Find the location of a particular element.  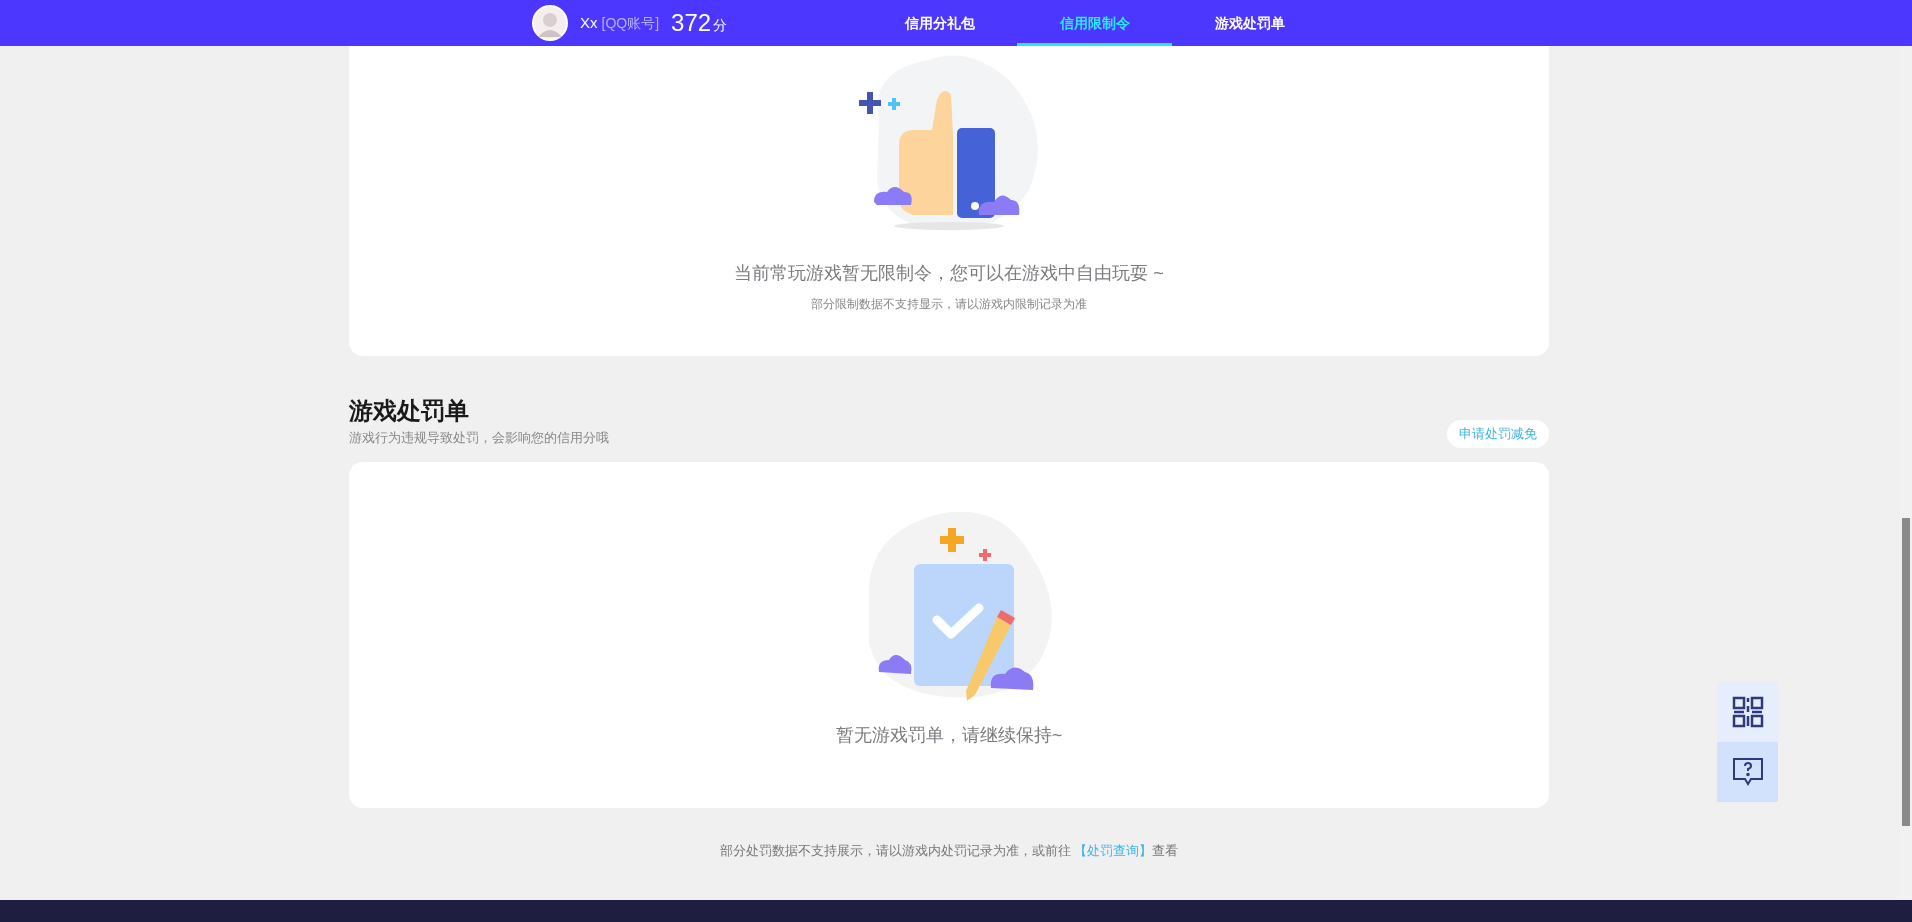

qr-code-button is located at coordinates (1747, 712).